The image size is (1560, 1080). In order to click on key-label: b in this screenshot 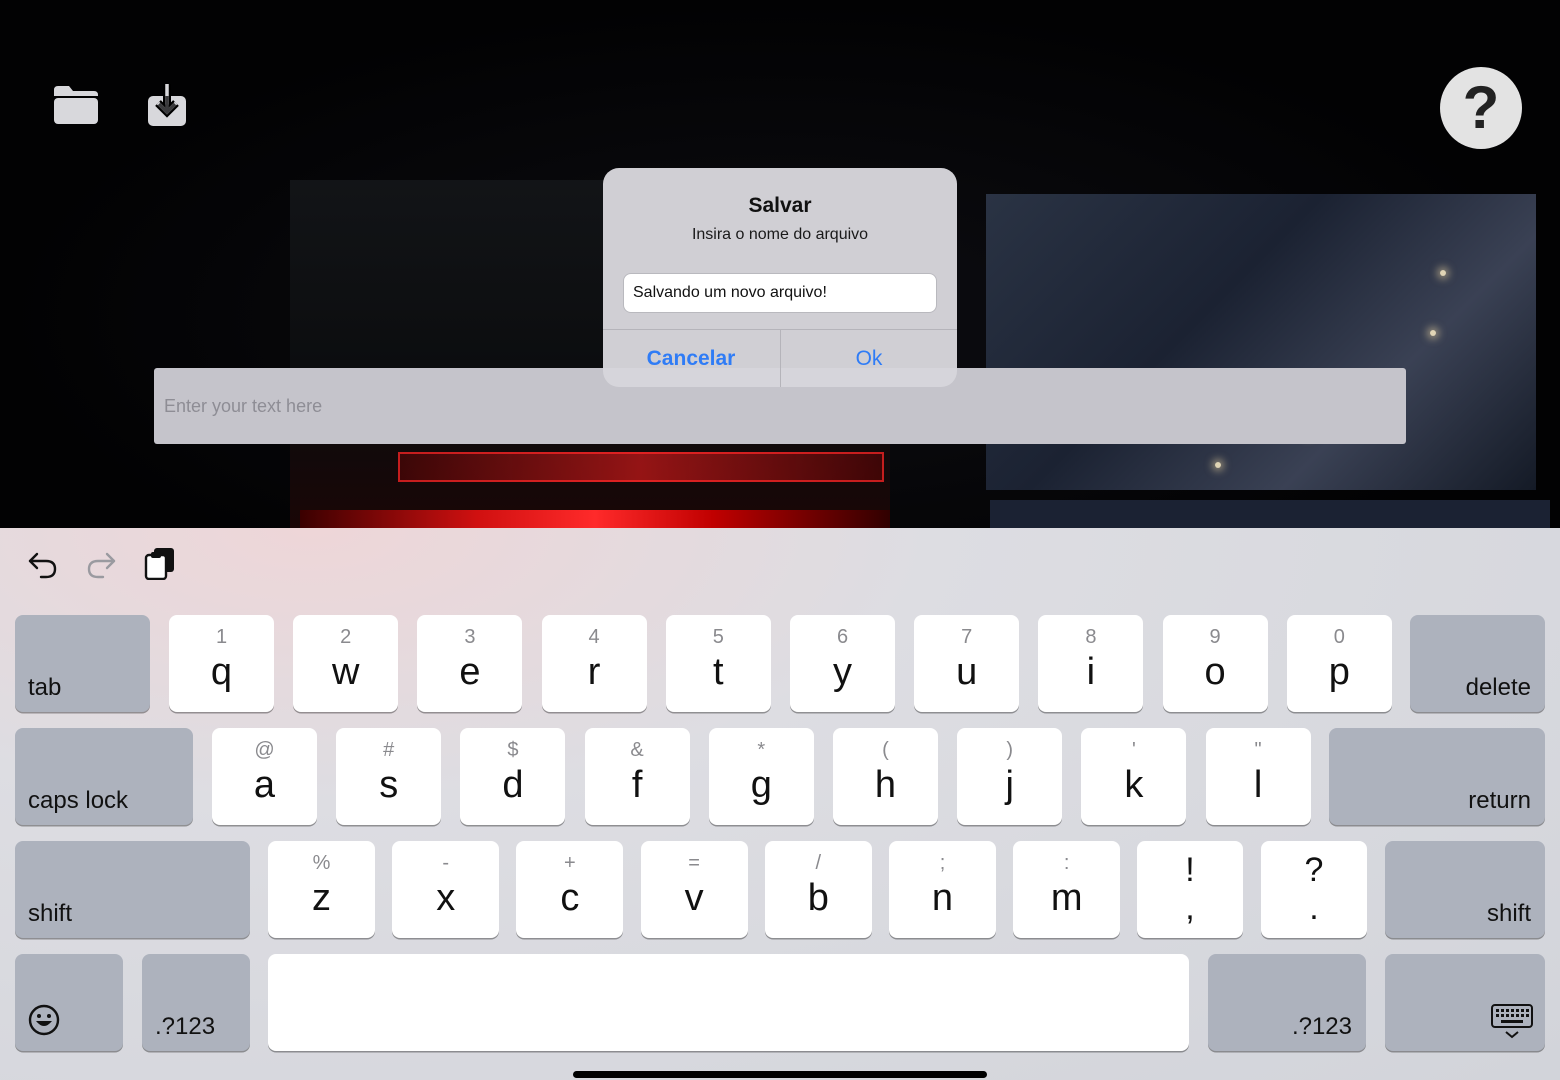, I will do `click(818, 898)`.